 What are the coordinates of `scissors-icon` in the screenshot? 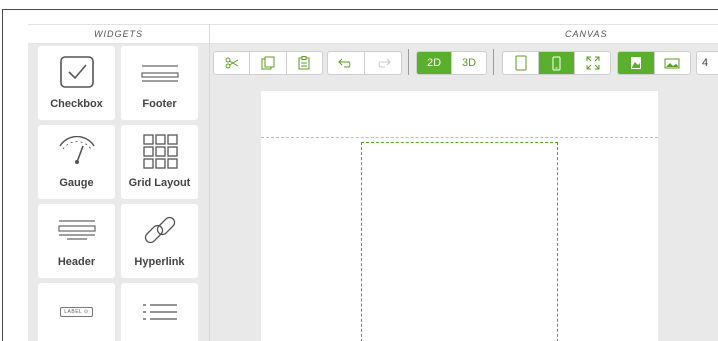 It's located at (231, 63).